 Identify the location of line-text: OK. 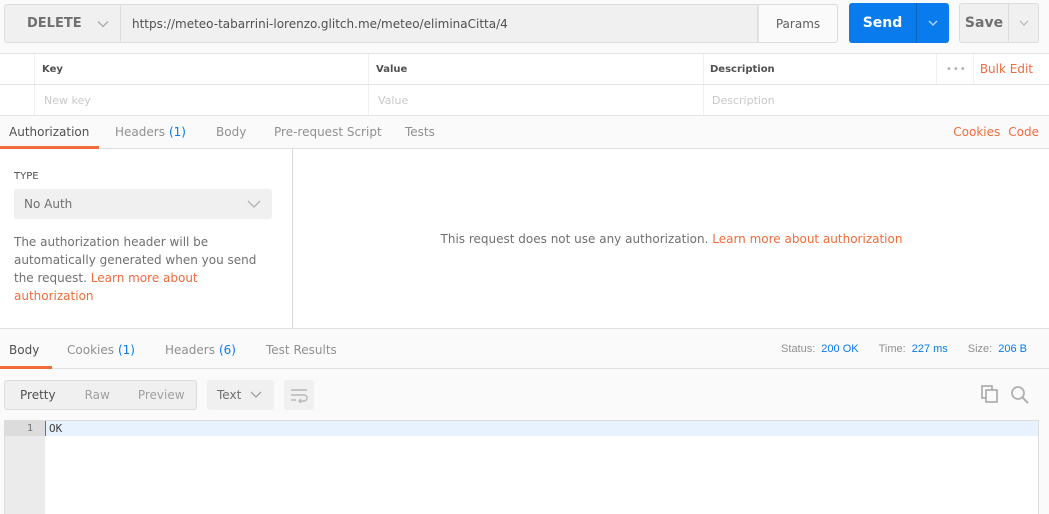
(541, 428).